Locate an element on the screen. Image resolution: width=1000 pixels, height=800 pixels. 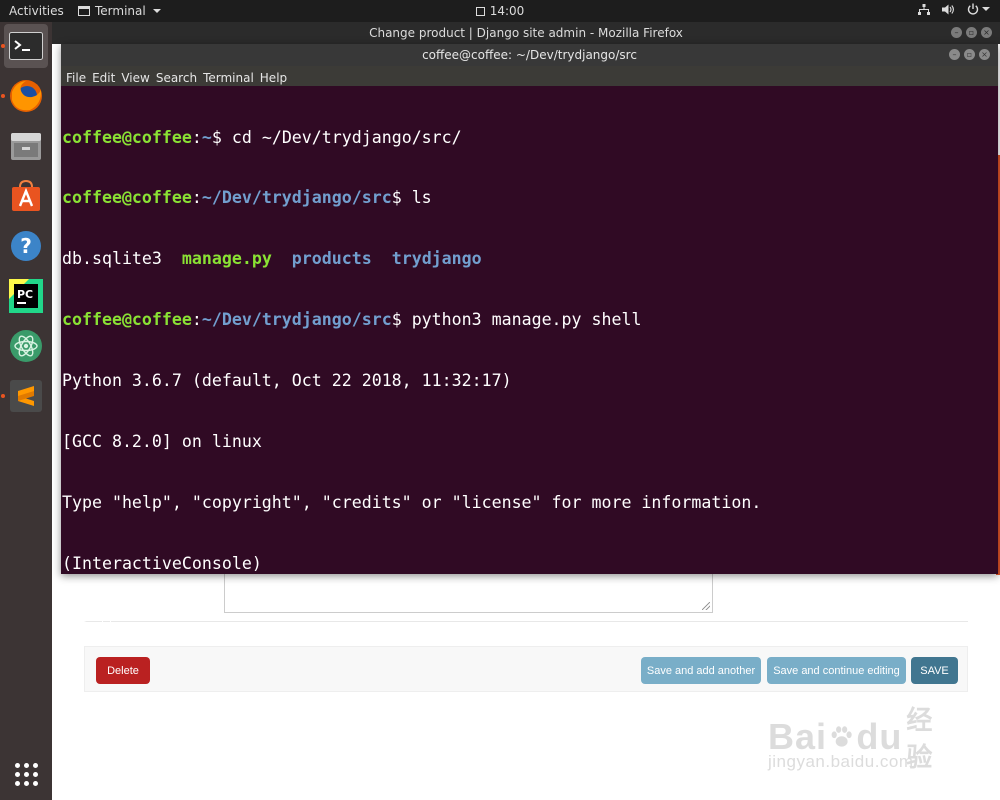
firefox-icon is located at coordinates (26, 96).